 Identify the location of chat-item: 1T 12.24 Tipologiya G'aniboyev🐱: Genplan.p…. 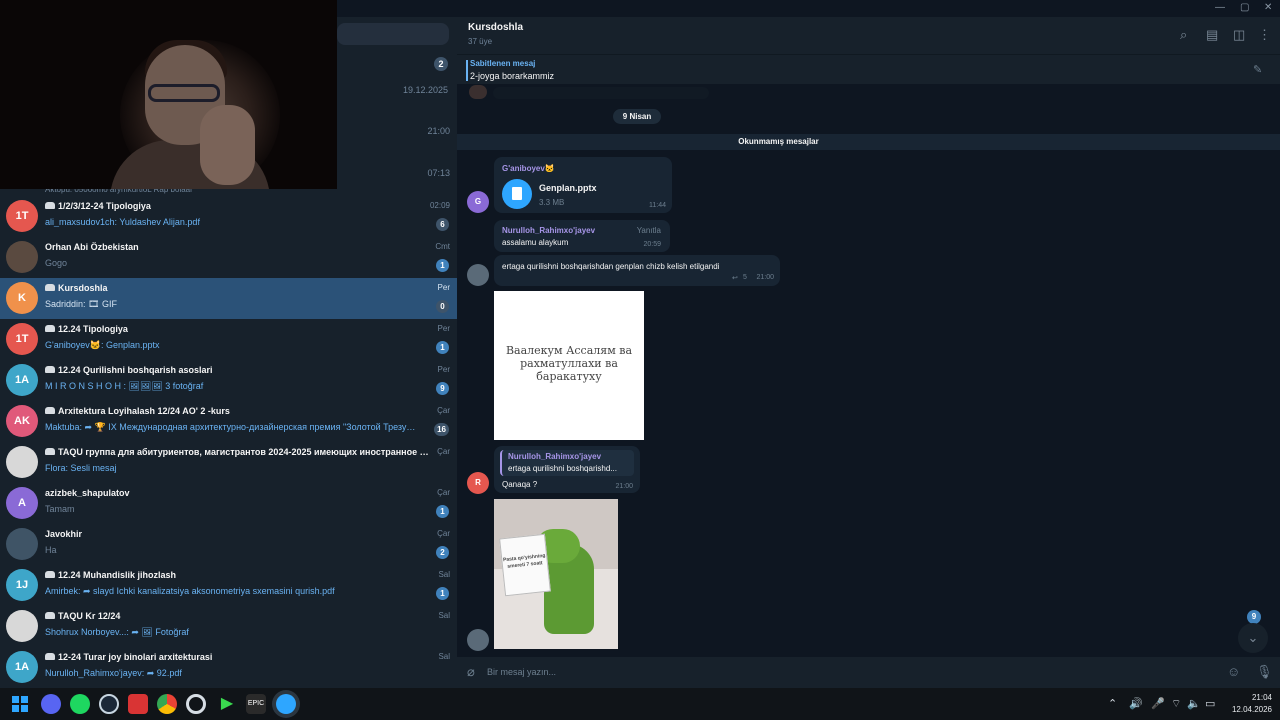
(228, 339).